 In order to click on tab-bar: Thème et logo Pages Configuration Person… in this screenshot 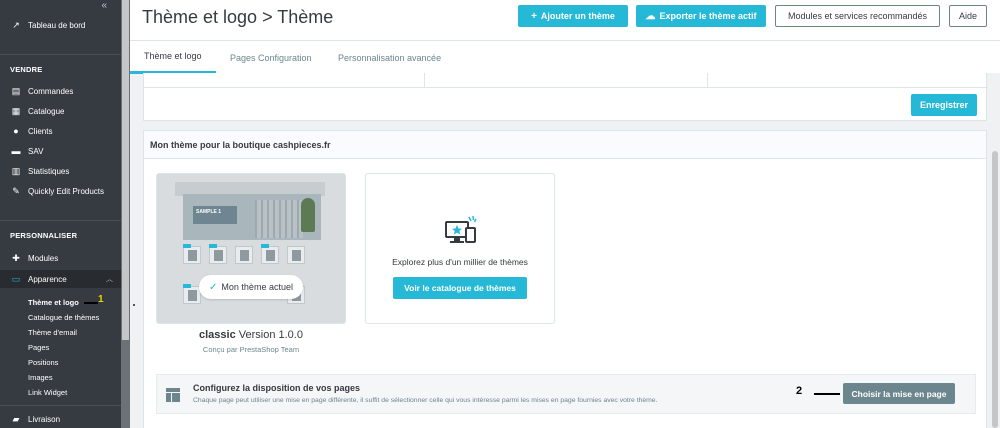, I will do `click(565, 57)`.